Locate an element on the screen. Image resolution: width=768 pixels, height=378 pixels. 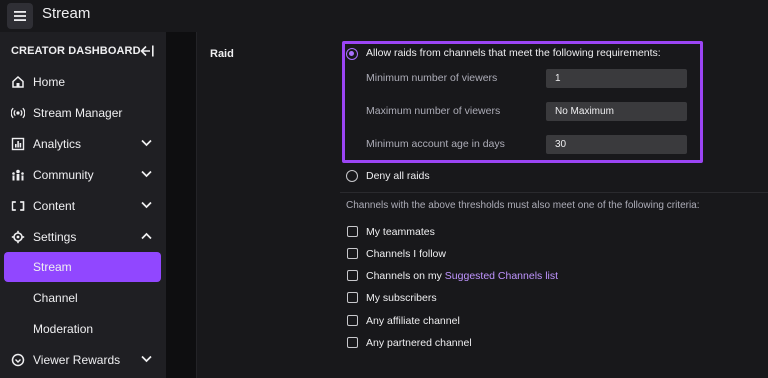
criteria-label: Any affiliate channel is located at coordinates (413, 321).